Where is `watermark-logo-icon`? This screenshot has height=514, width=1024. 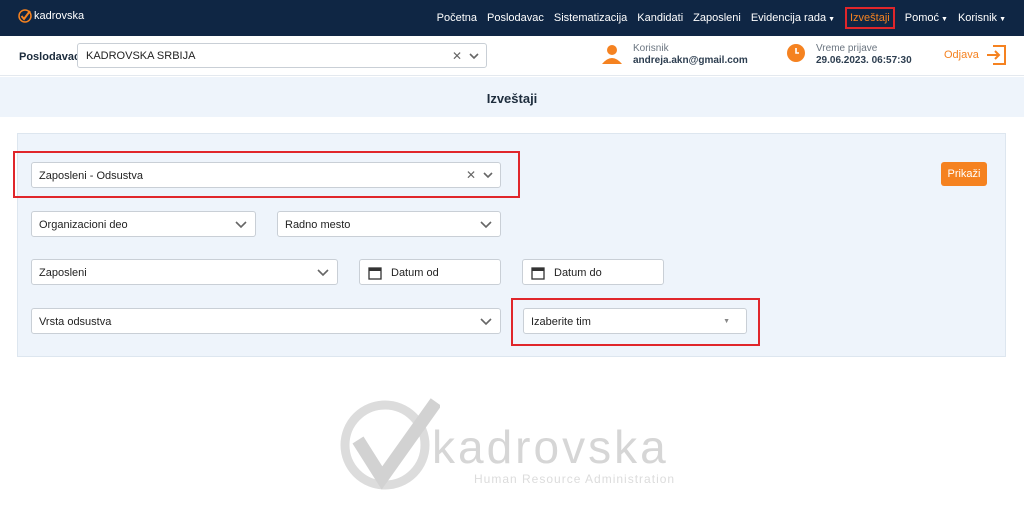
watermark-logo-icon is located at coordinates (390, 444).